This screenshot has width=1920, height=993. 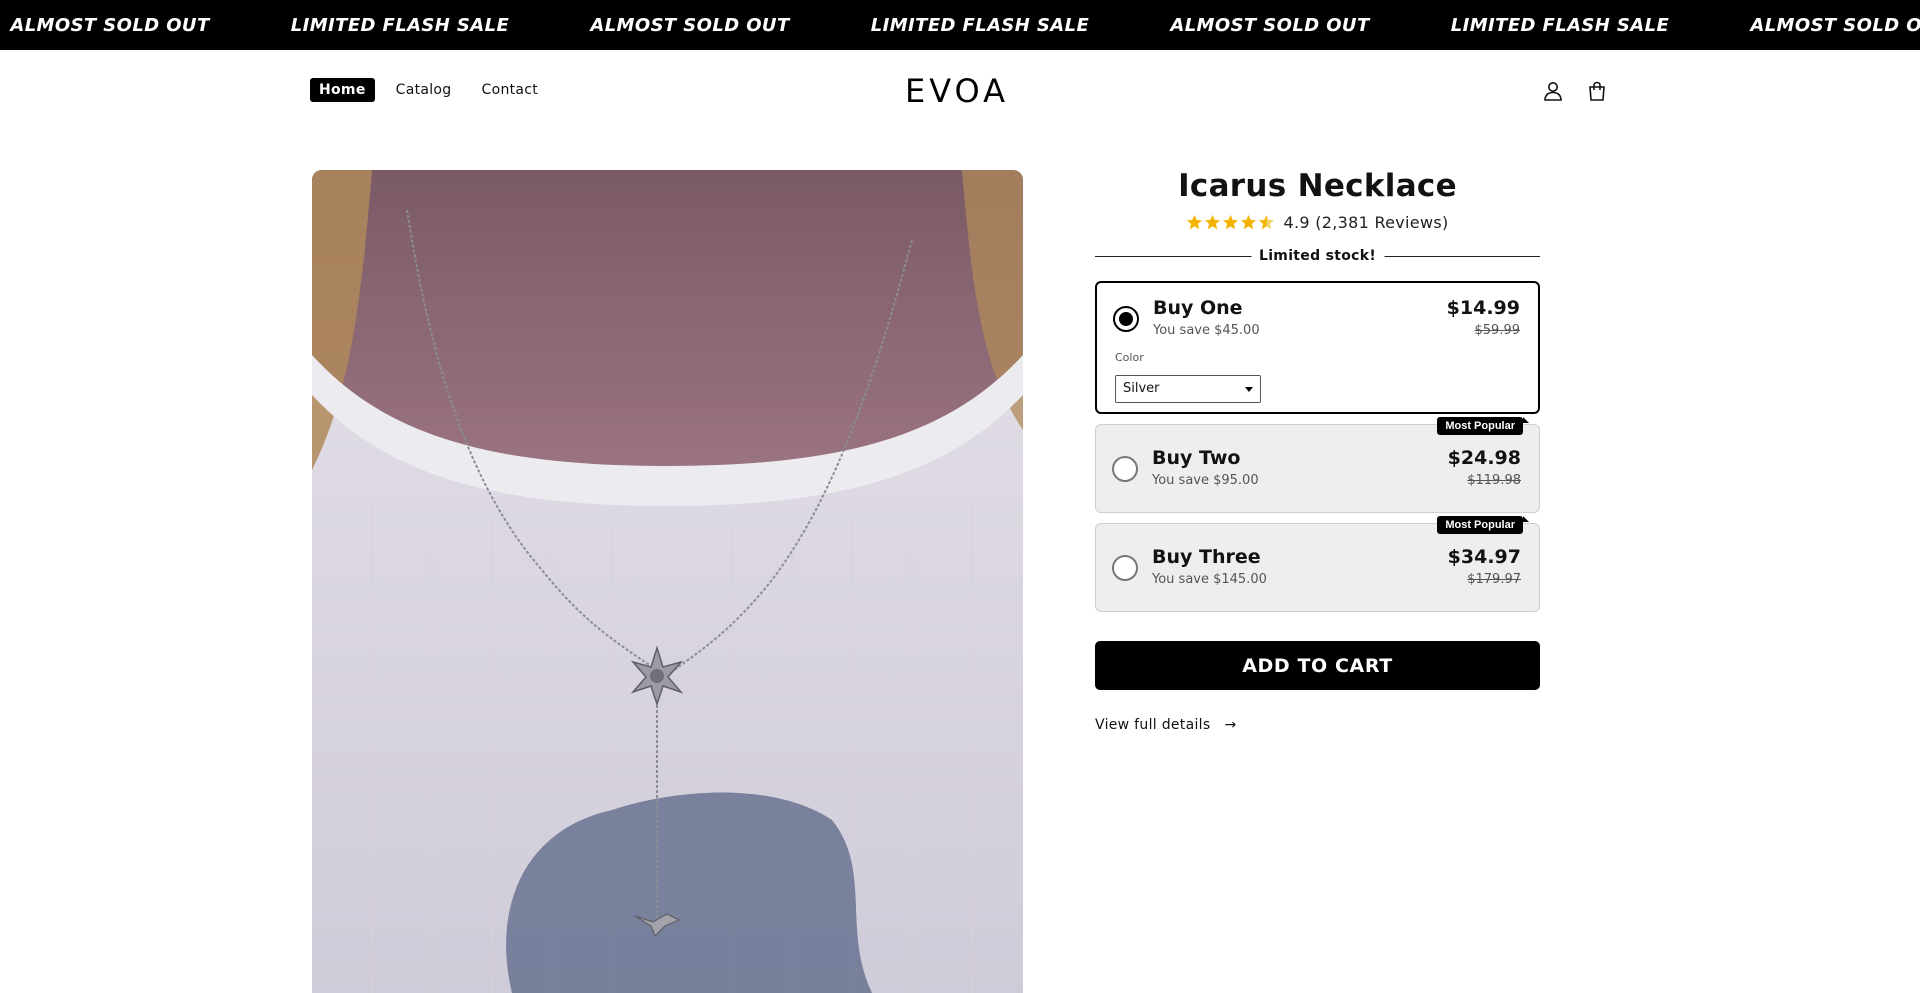 What do you see at coordinates (1205, 480) in the screenshot?
I see `option-savings: You save $95.00` at bounding box center [1205, 480].